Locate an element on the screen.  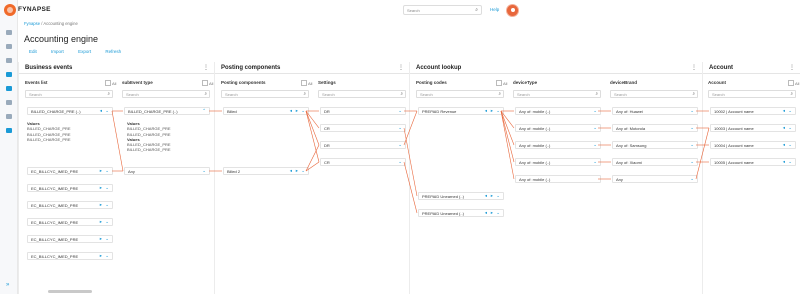
subevent-row: Any ⌄ is located at coordinates (167, 171).